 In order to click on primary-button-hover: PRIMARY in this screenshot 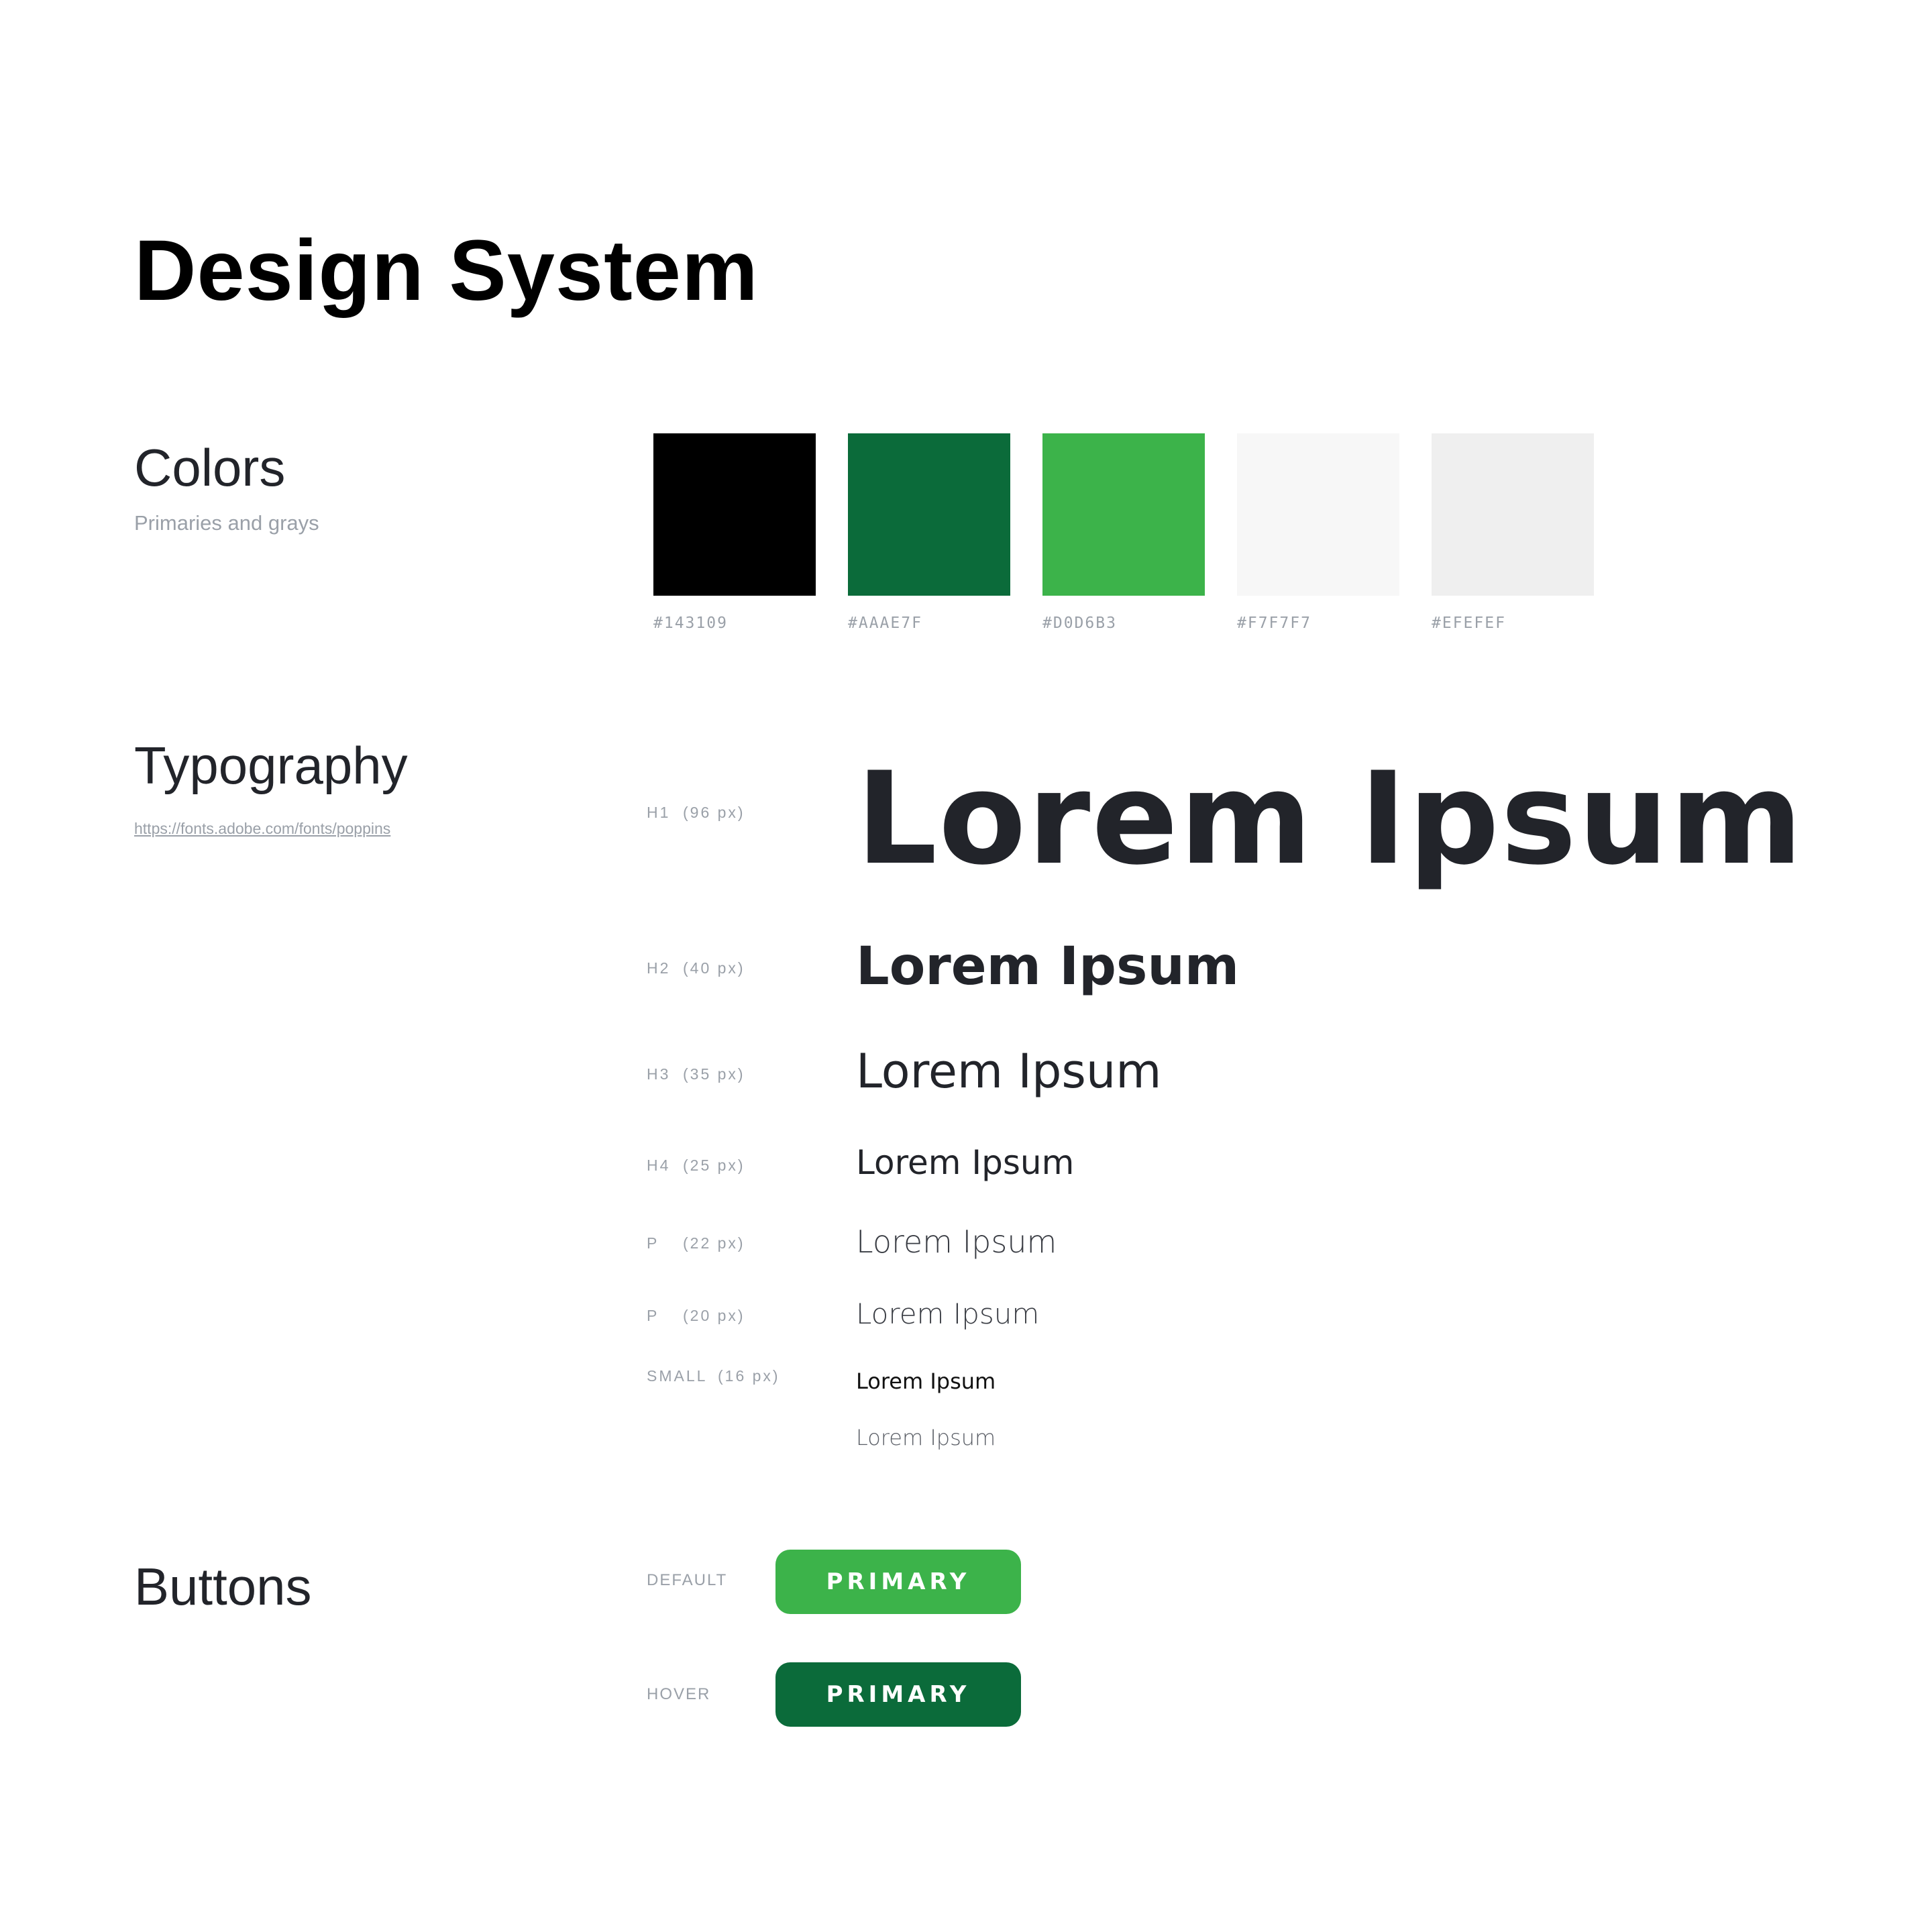, I will do `click(898, 1694)`.